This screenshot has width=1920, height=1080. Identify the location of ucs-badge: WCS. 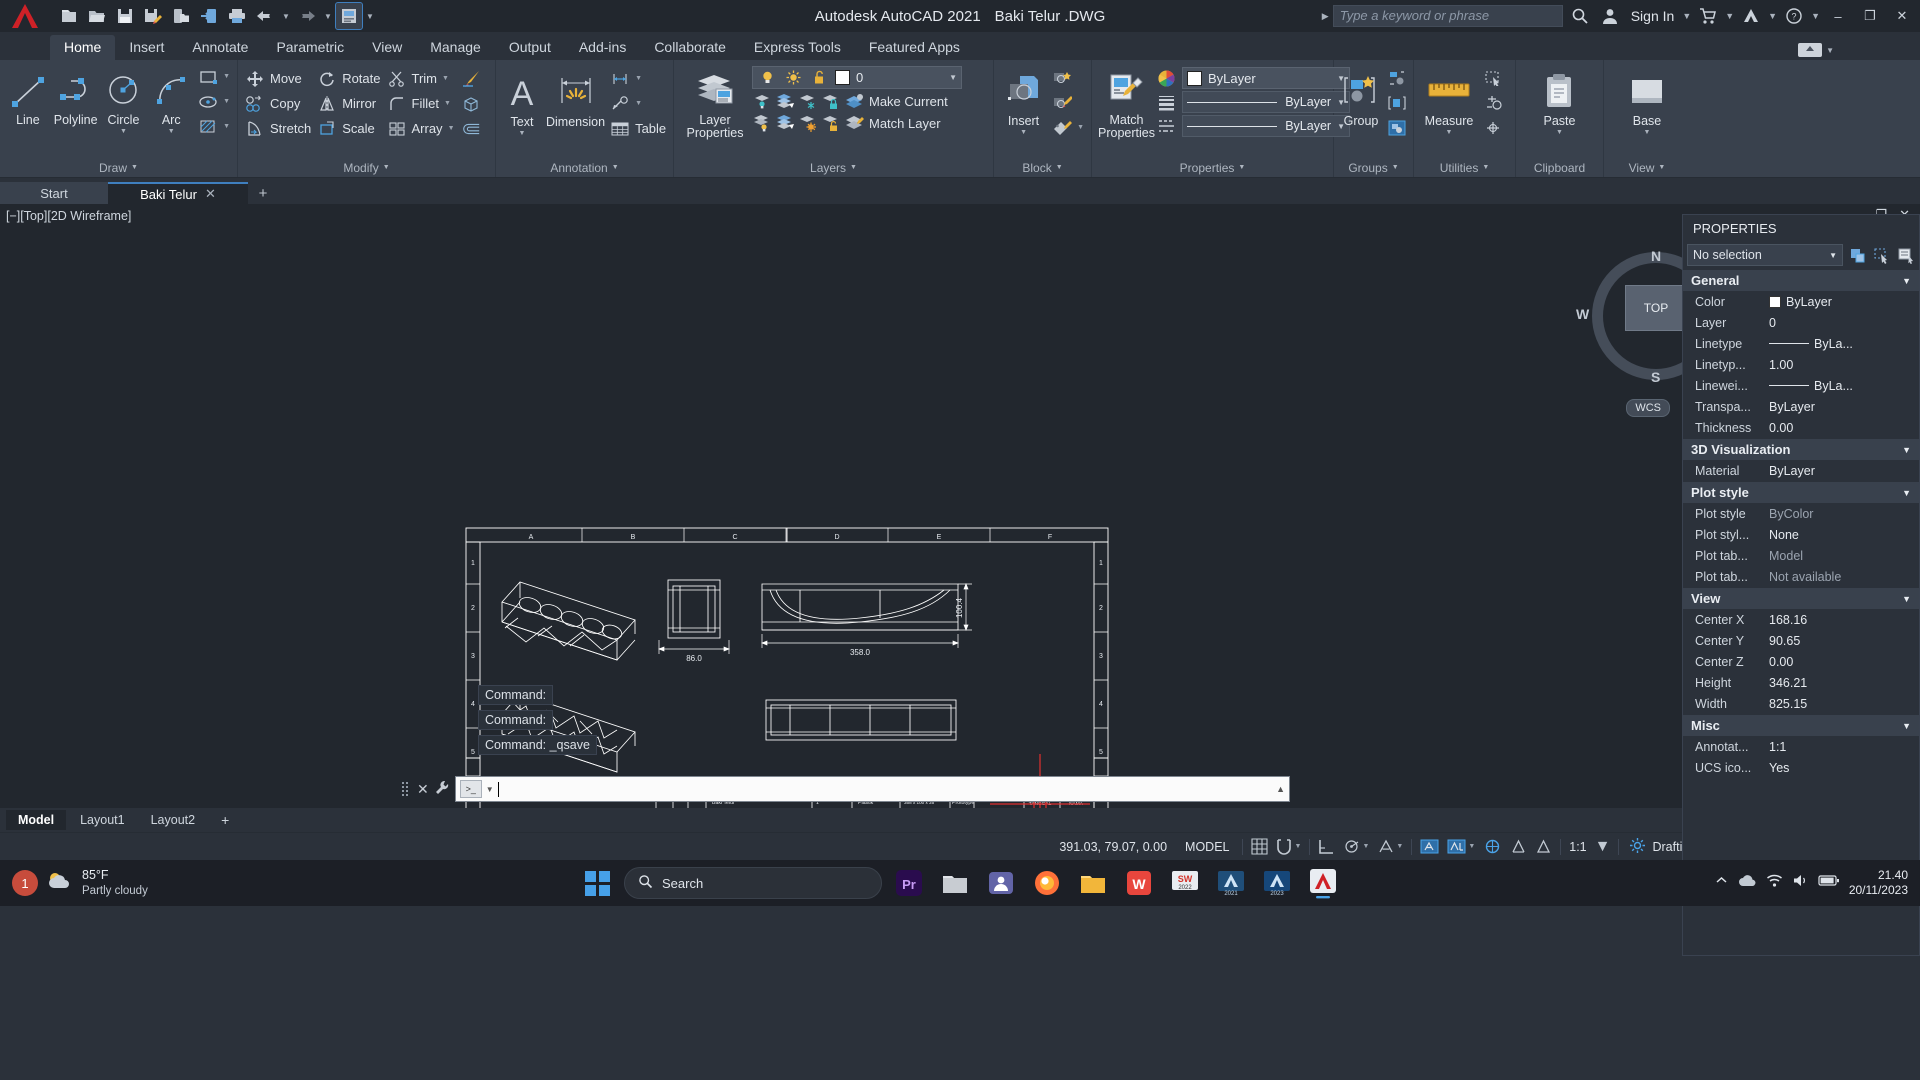
(1648, 408).